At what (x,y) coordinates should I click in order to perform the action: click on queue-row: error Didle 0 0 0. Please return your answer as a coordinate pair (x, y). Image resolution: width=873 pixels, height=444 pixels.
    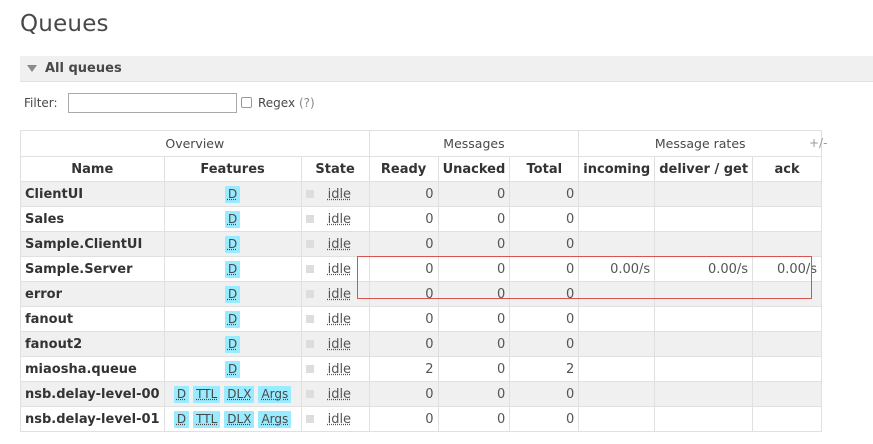
    Looking at the image, I should click on (421, 294).